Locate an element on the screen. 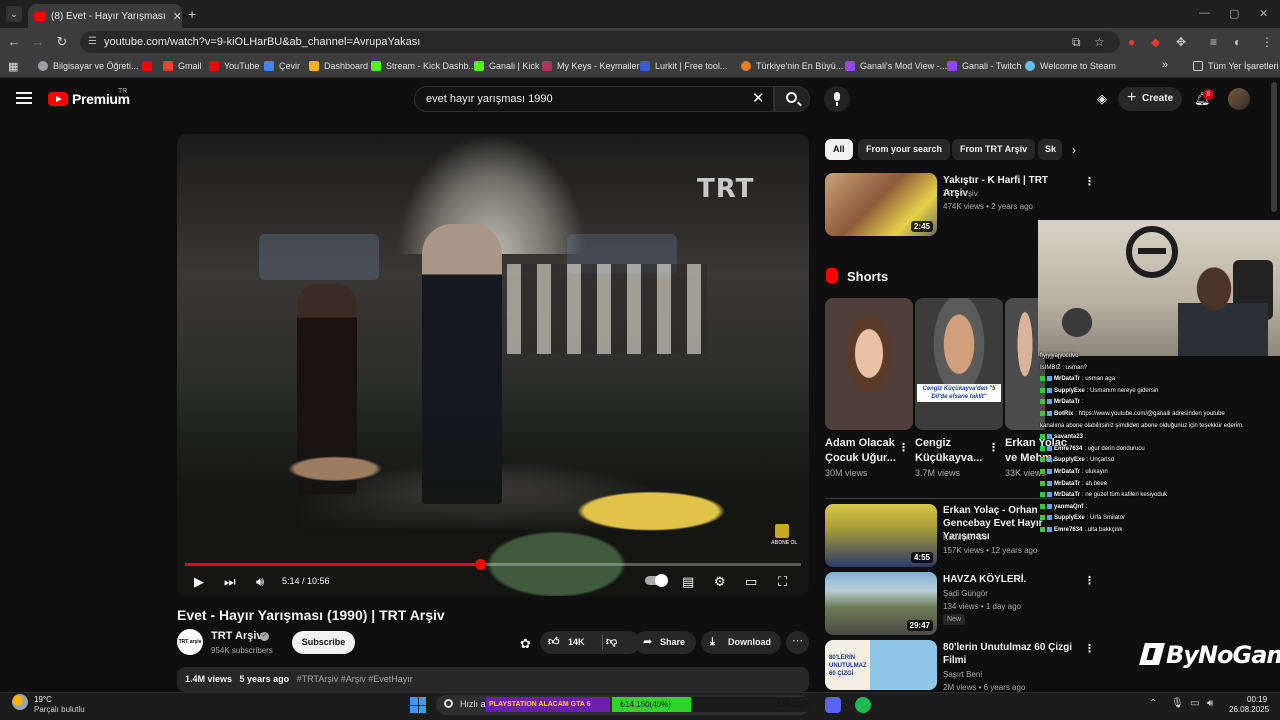 The height and width of the screenshot is (720, 1280). forward-arrow-icon: → is located at coordinates (38, 41).